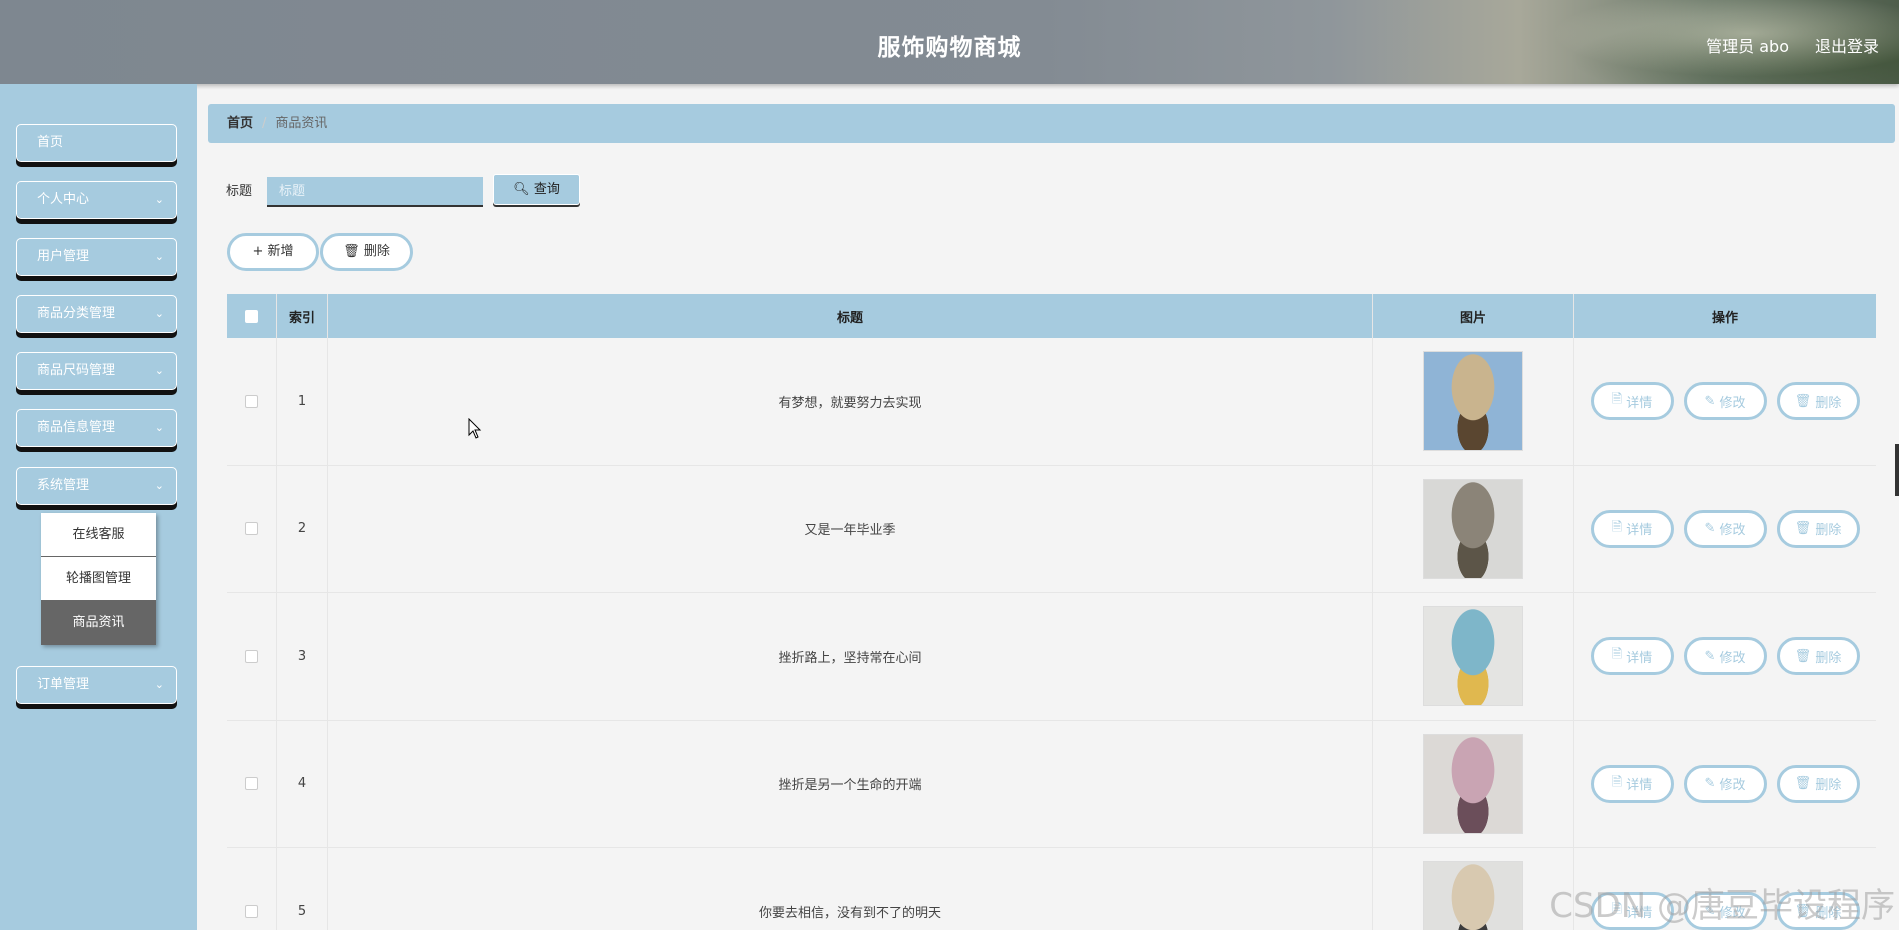  What do you see at coordinates (302, 401) in the screenshot?
I see `row-index: 1` at bounding box center [302, 401].